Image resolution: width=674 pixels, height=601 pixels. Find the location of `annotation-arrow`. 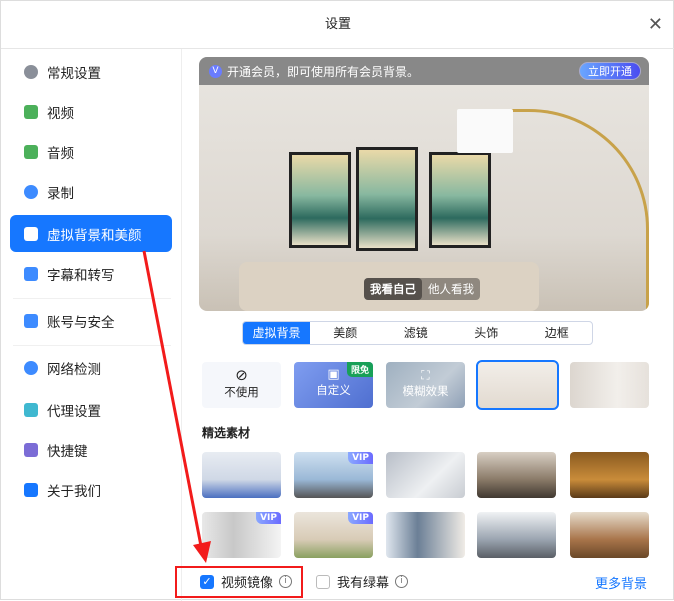

annotation-arrow is located at coordinates (176, 406).